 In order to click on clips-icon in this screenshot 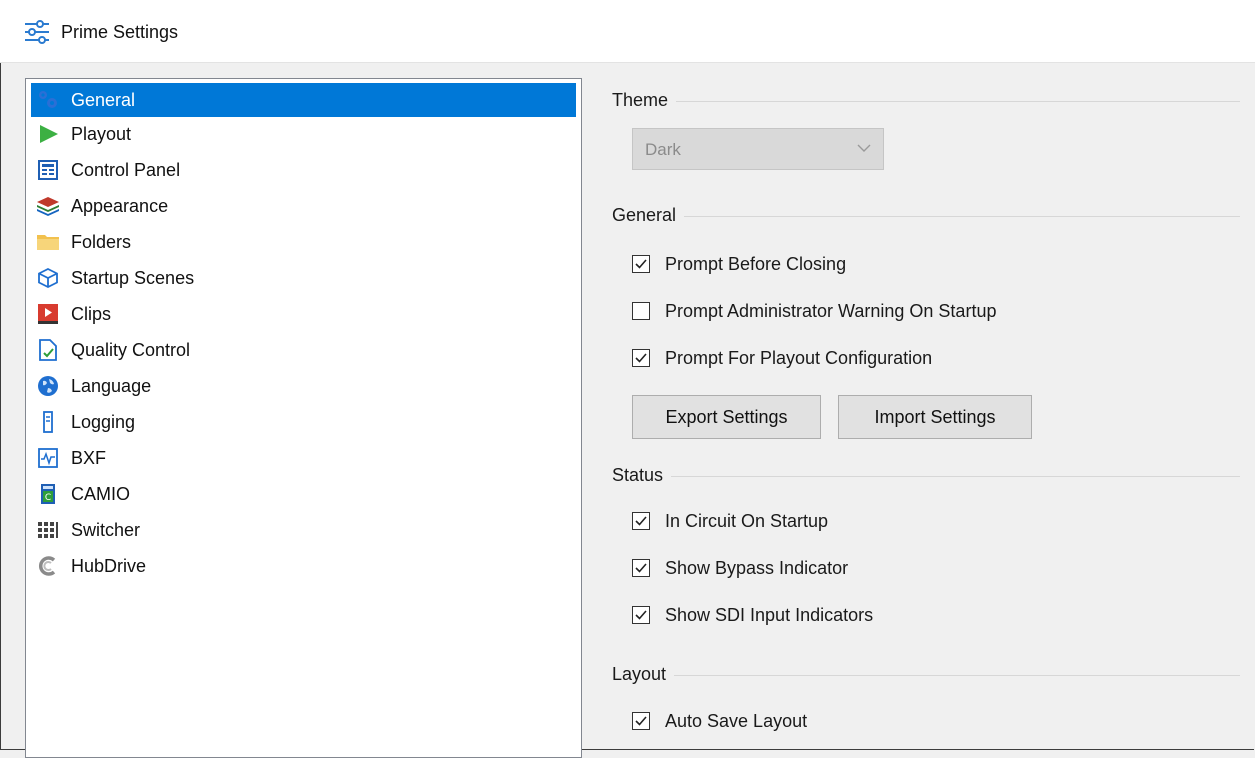, I will do `click(48, 314)`.